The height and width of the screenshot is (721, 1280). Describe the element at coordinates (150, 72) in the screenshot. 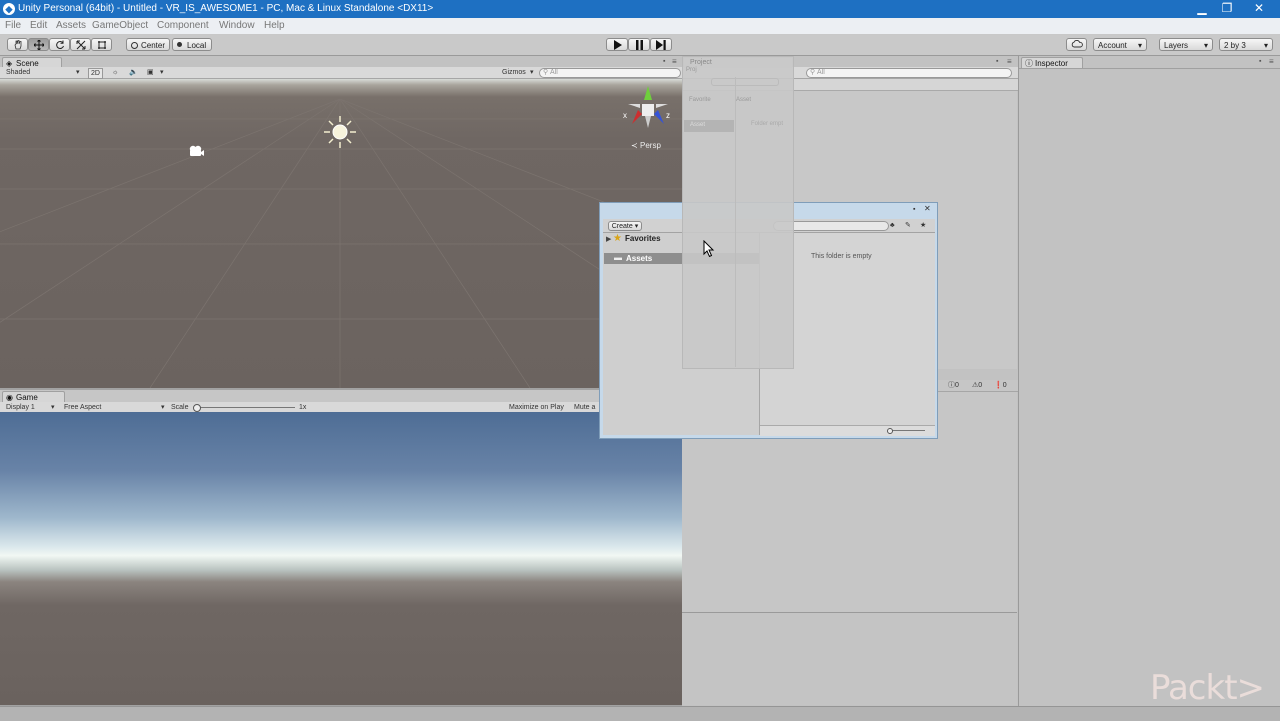

I see `effects-icon: ▣` at that location.